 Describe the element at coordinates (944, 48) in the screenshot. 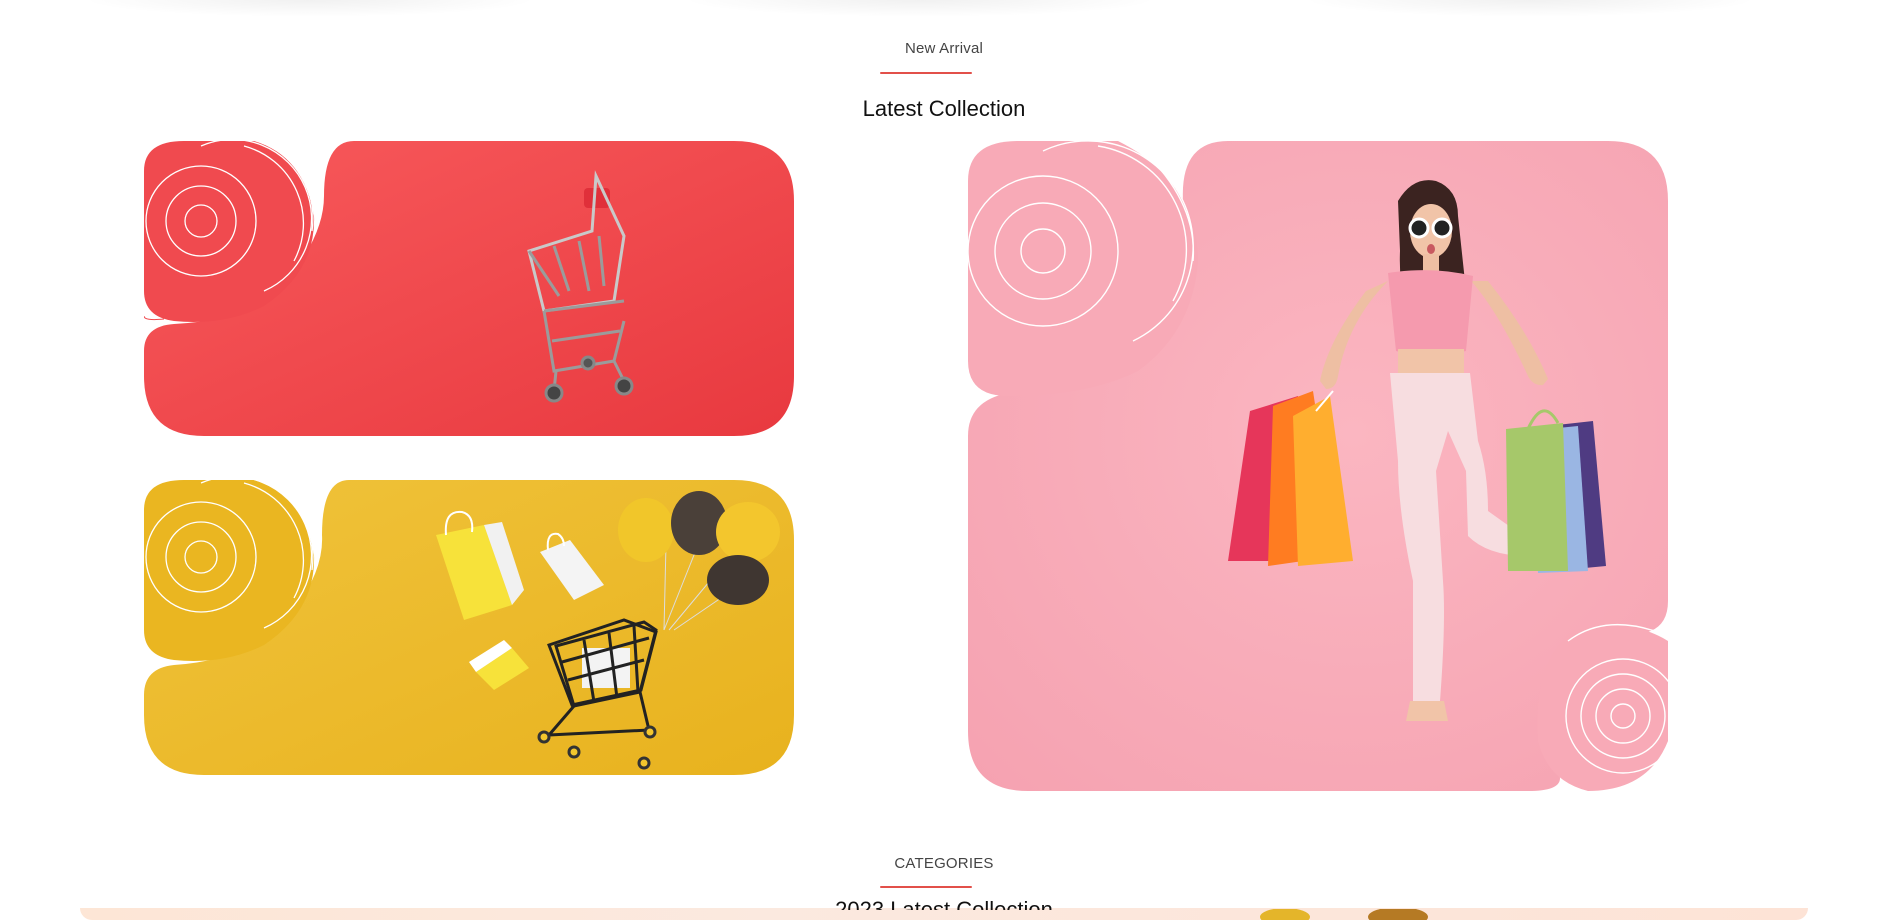

I see `section-eyebrow-new-arrival: New Arrival` at that location.